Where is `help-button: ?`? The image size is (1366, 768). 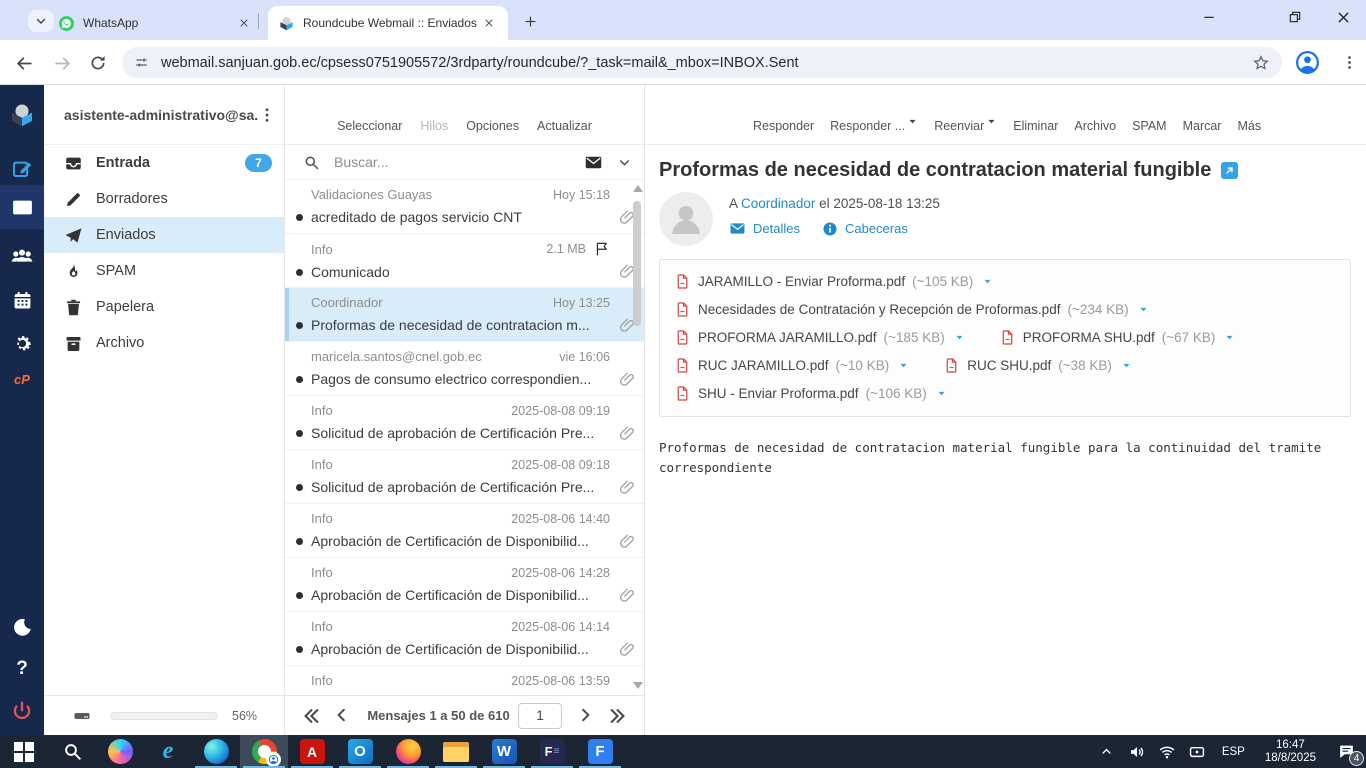 help-button: ? is located at coordinates (22, 669).